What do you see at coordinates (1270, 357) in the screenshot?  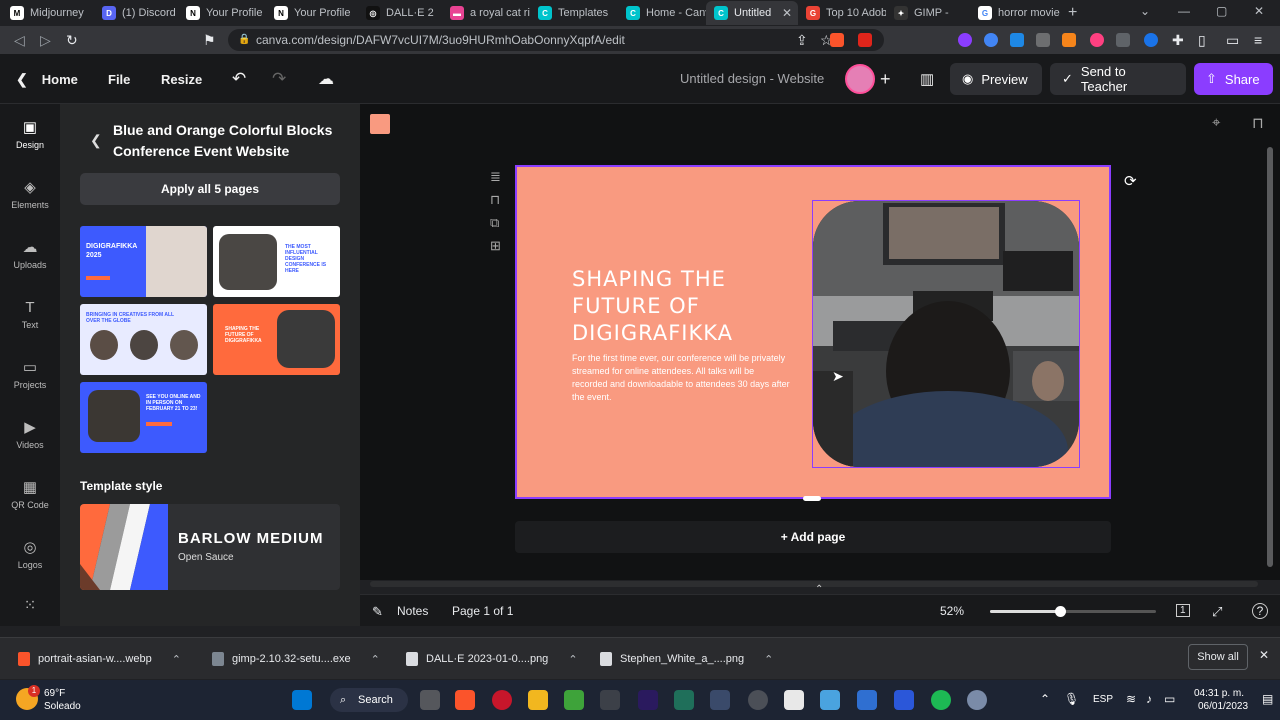 I see `vertical-scrollbar` at bounding box center [1270, 357].